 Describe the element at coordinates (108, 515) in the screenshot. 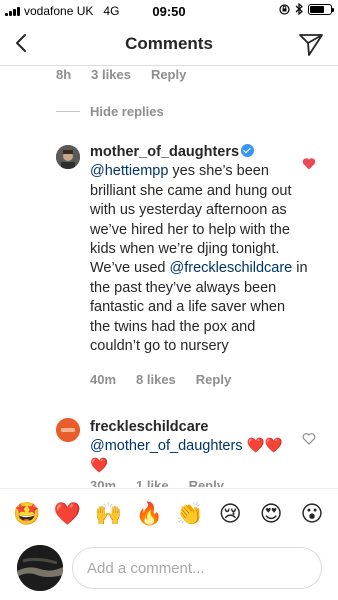

I see `raising-hands-emoji: 🙌` at that location.